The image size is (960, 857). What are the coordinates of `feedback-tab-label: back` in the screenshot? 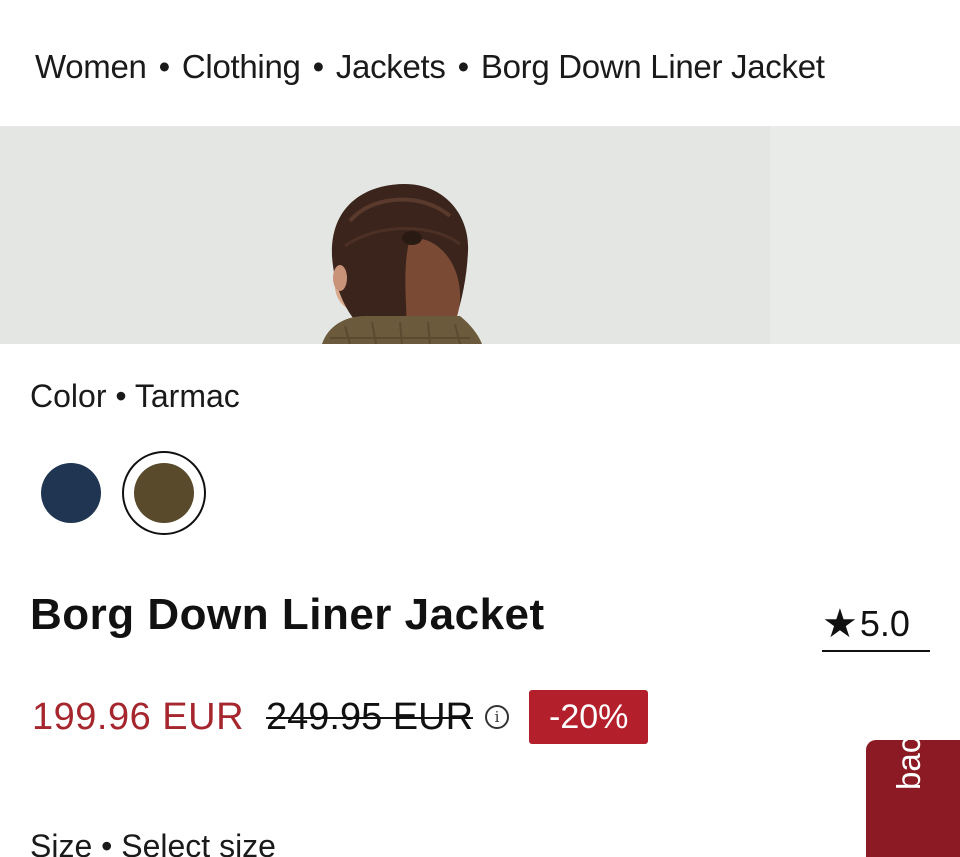 It's located at (908, 765).